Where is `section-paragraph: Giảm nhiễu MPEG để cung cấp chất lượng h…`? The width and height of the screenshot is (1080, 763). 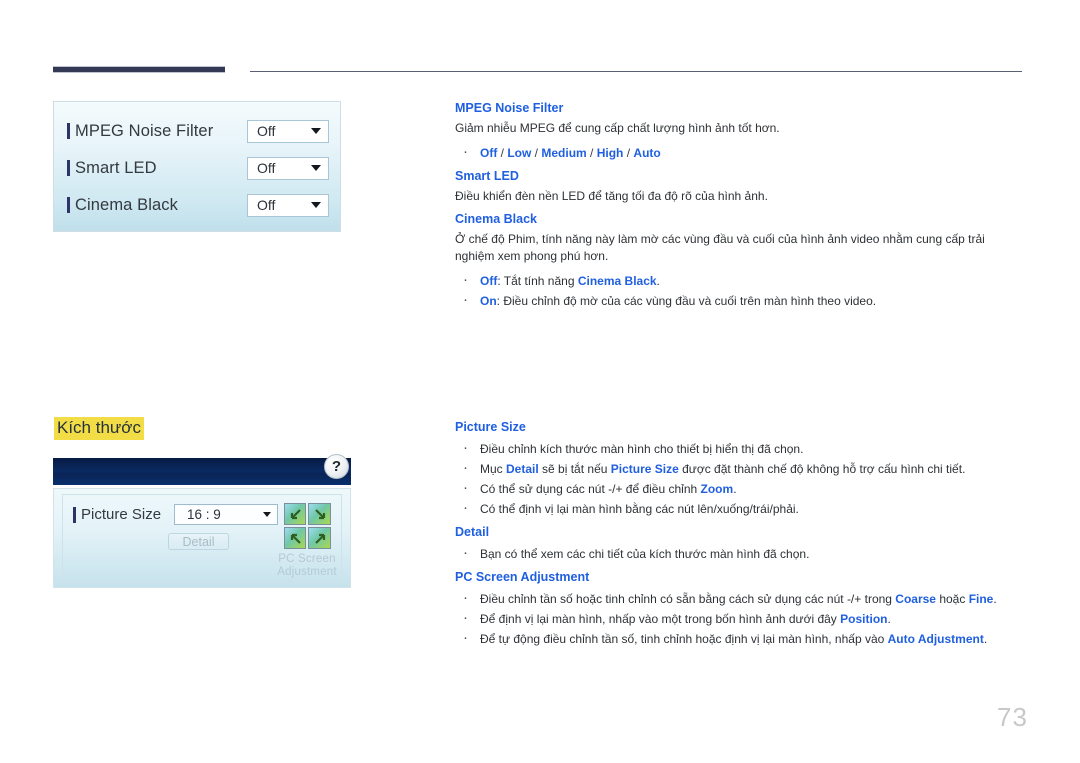
section-paragraph: Giảm nhiễu MPEG để cung cấp chất lượng h… is located at coordinates (617, 128).